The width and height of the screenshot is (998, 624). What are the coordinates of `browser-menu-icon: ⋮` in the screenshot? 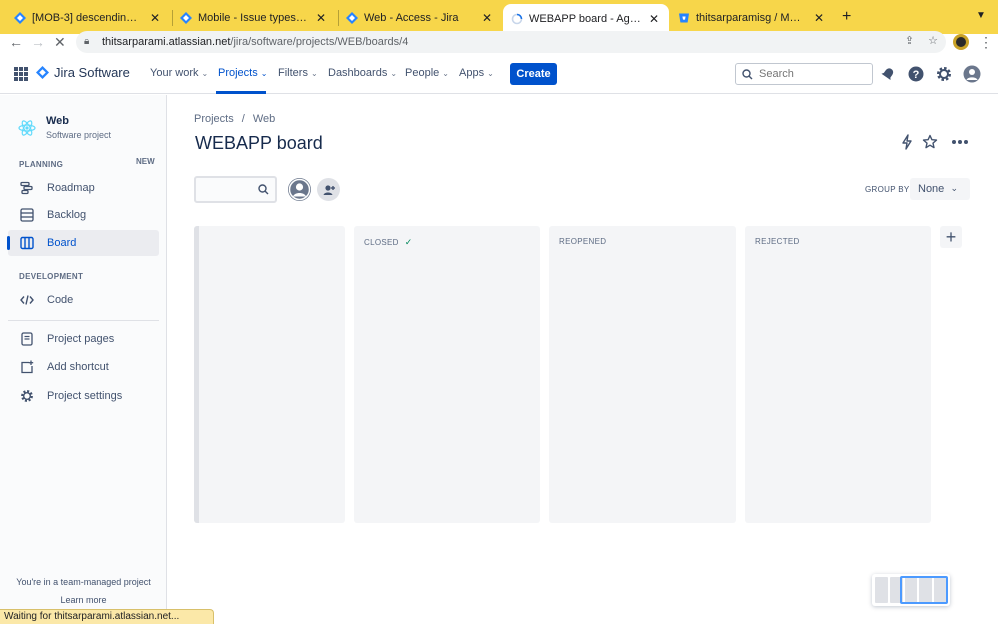 It's located at (986, 42).